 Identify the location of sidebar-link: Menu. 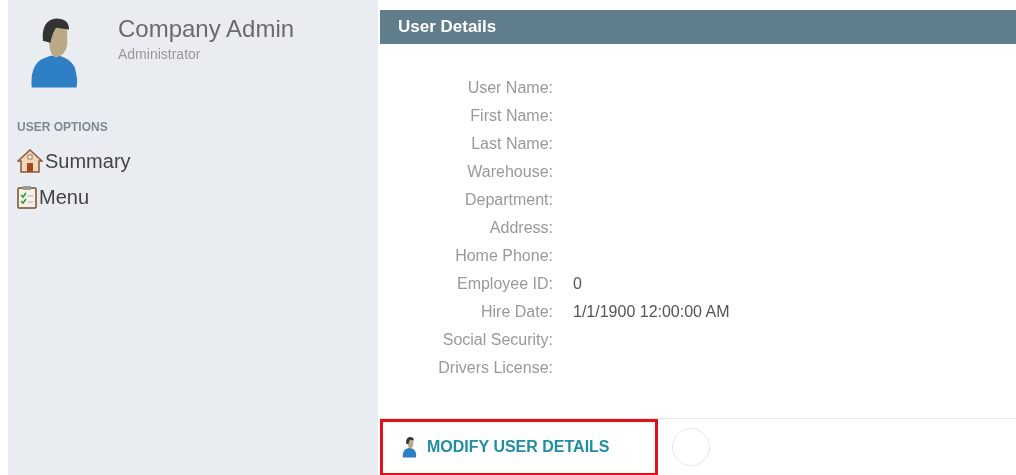
(53, 197).